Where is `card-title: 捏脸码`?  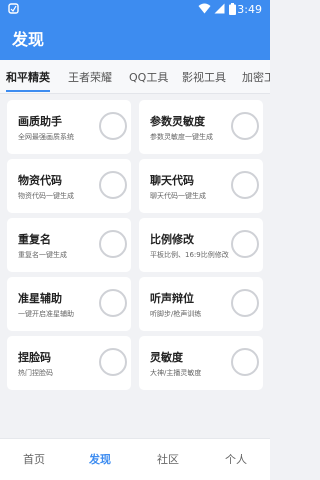
card-title: 捏脸码 is located at coordinates (34, 357).